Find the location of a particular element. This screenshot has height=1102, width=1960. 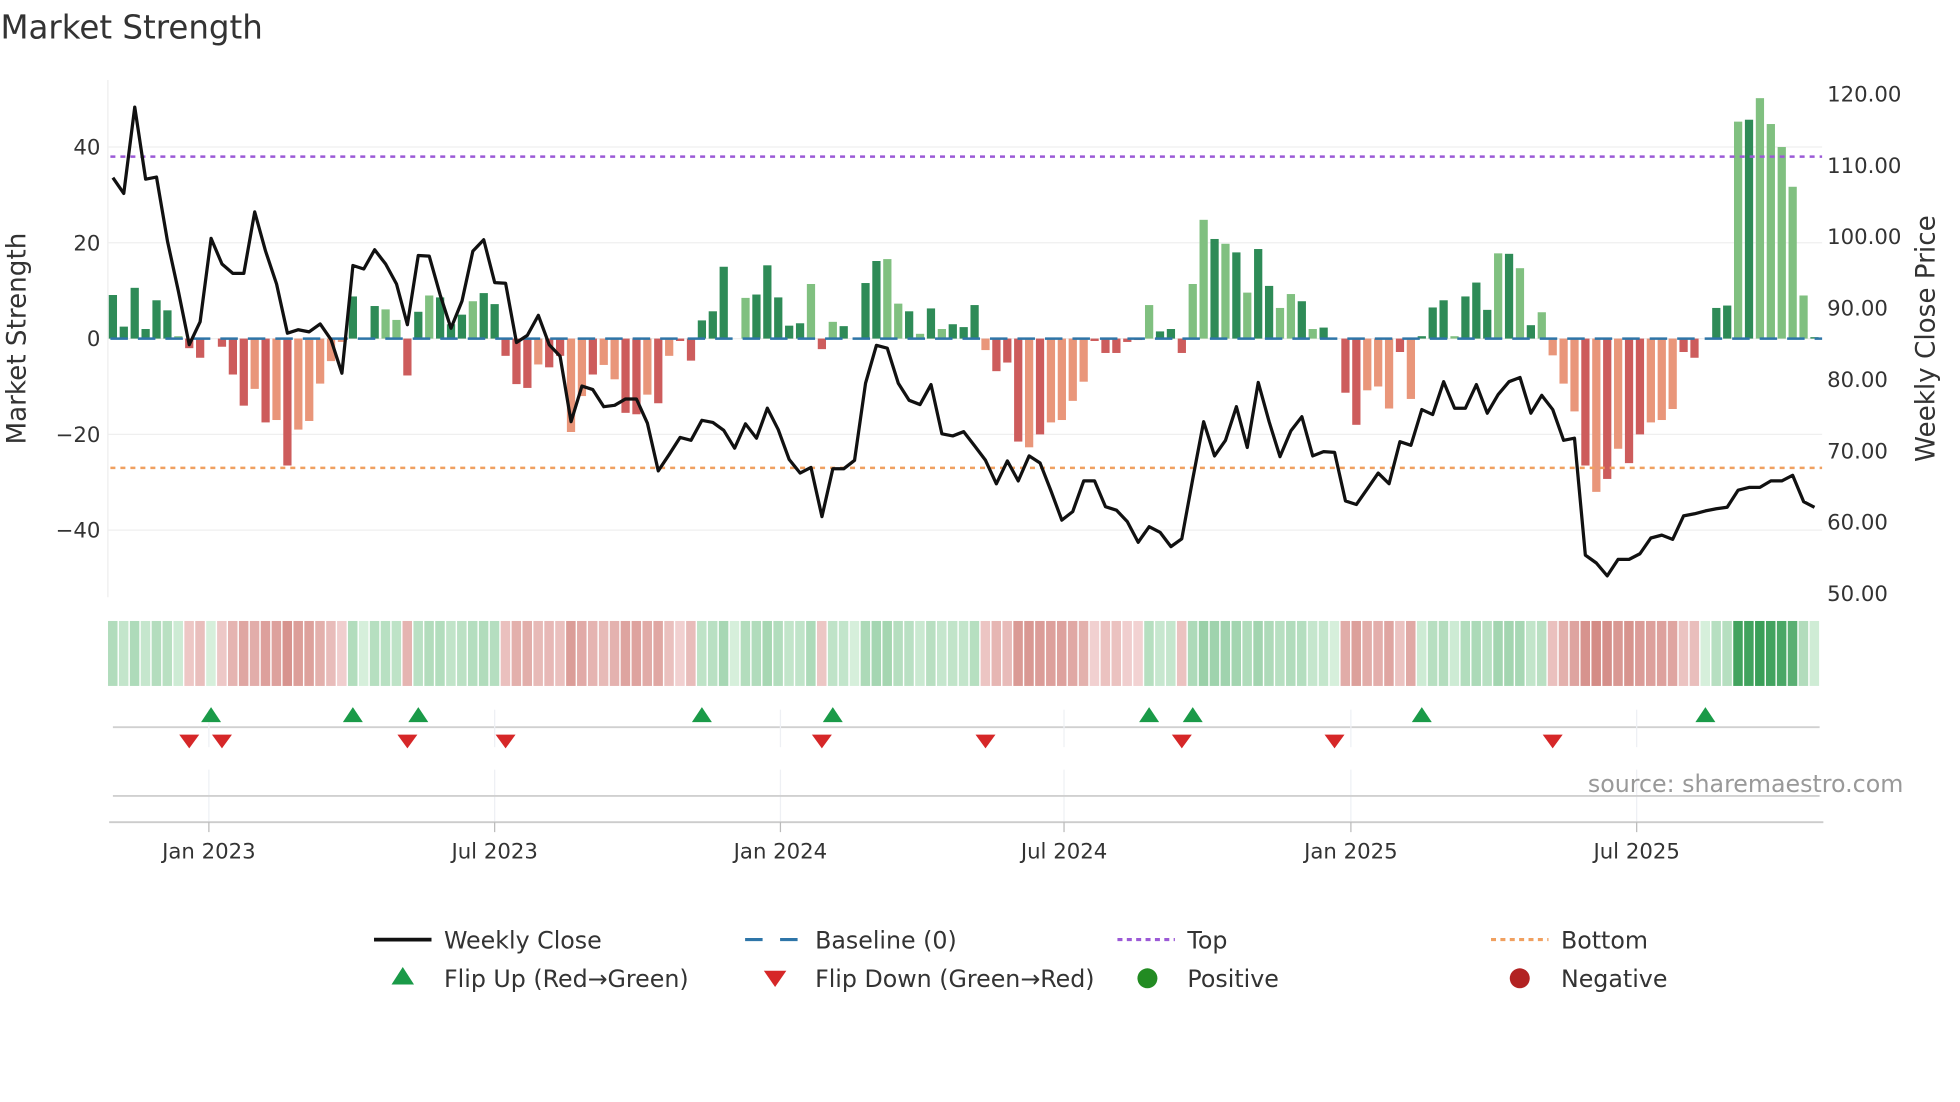

left-tick-label: −20 is located at coordinates (78, 435).